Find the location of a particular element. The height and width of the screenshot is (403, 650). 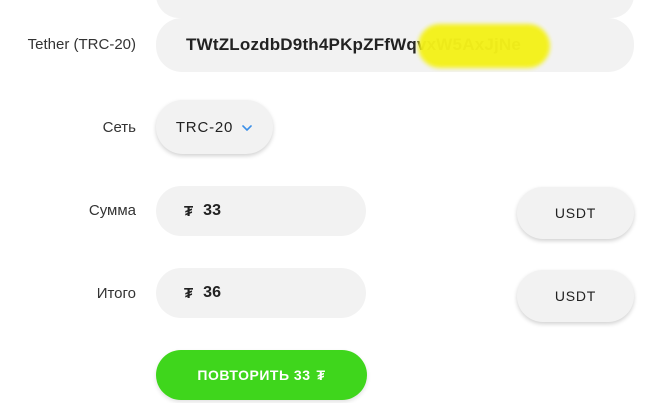

amount-input: ₮ 33 is located at coordinates (261, 211).